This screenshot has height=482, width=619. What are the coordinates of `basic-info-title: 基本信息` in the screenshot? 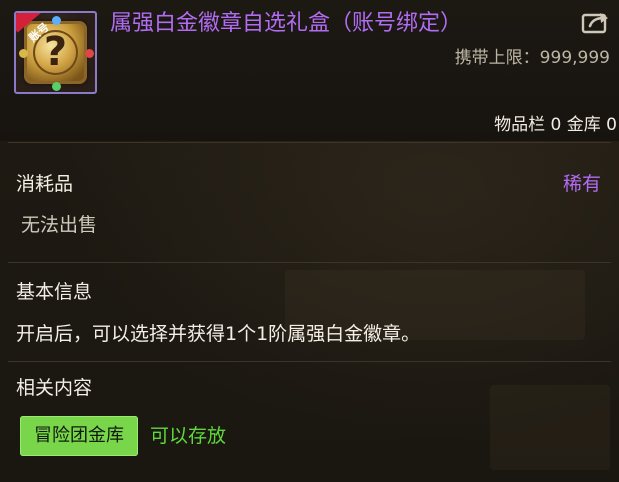 It's located at (54, 292).